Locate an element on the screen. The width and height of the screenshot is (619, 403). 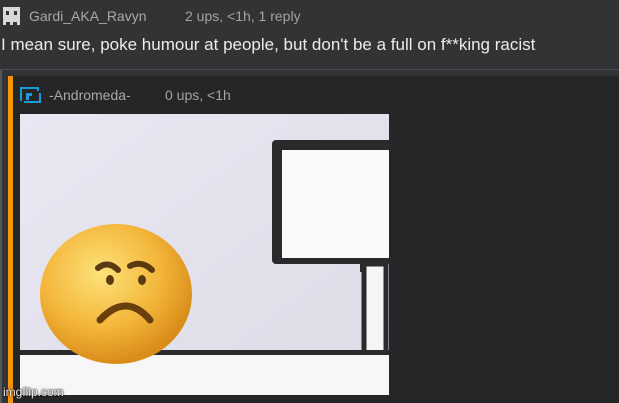
reply-author-link: -Andromeda- is located at coordinates (90, 95).